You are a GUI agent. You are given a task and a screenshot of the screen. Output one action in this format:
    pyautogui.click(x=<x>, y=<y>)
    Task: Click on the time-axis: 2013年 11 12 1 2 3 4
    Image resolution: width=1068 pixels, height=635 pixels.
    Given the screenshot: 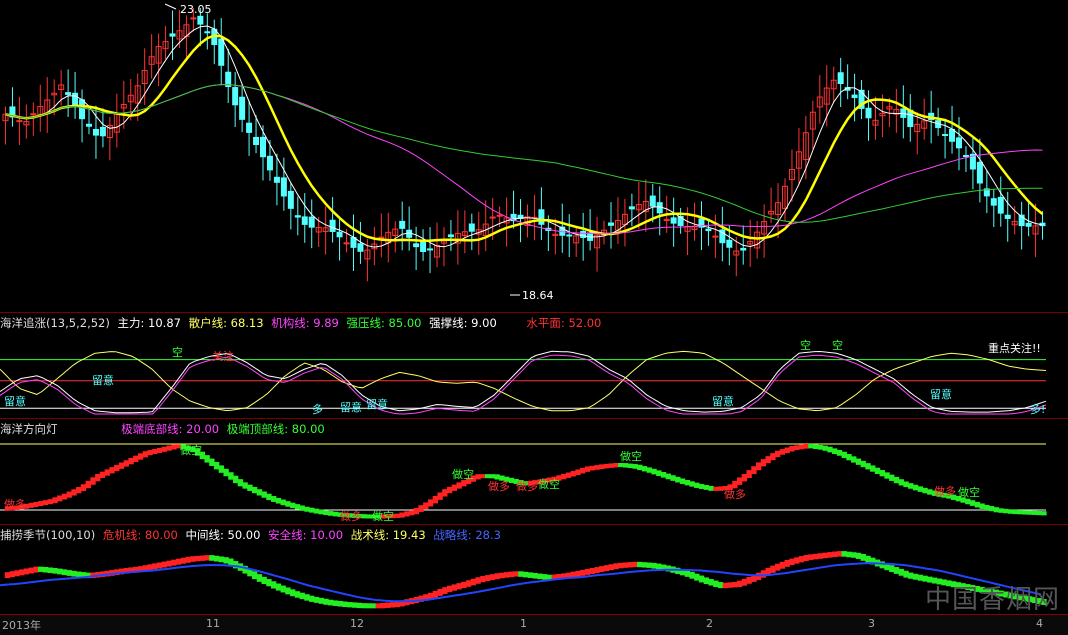 What is the action you would take?
    pyautogui.click(x=534, y=624)
    